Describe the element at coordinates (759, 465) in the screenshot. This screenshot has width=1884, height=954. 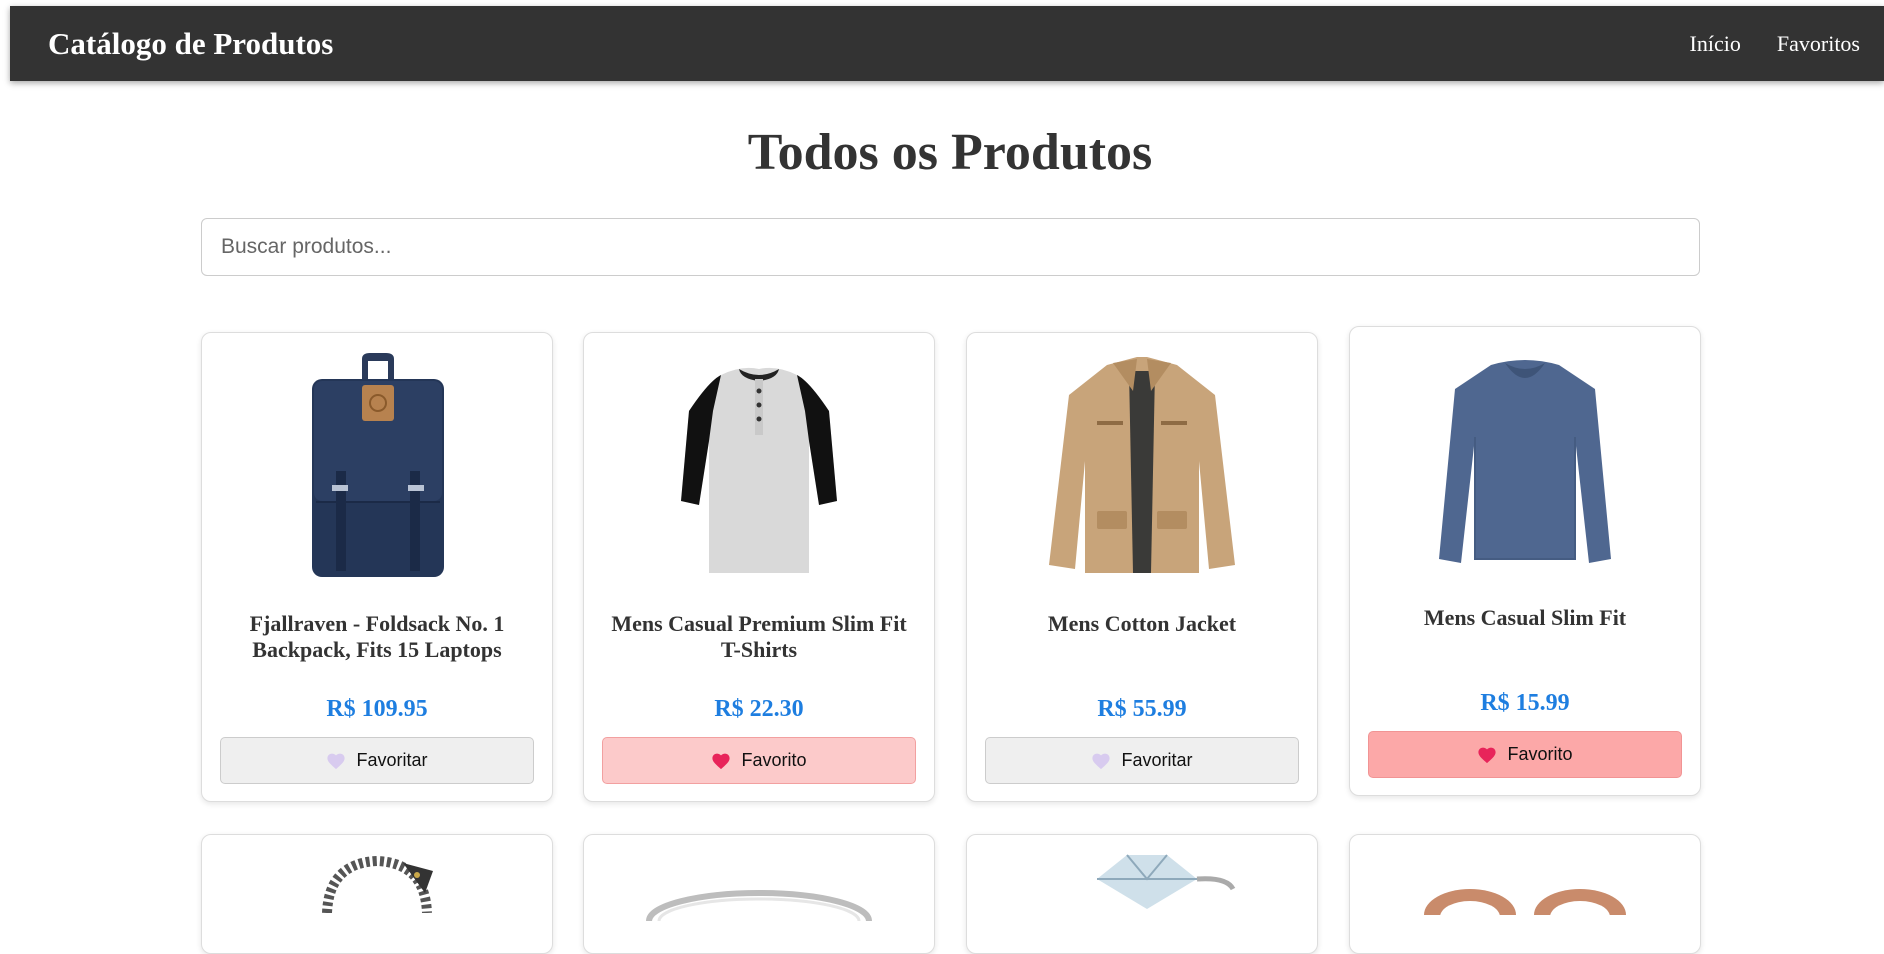
I see `raglan-tshirt-image` at that location.